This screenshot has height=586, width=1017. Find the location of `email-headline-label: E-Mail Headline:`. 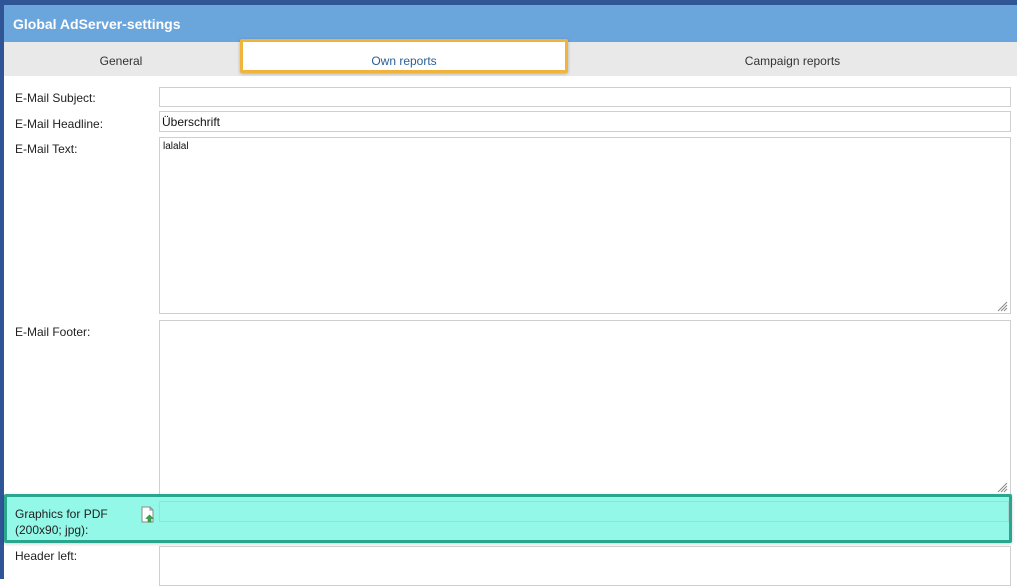

email-headline-label: E-Mail Headline: is located at coordinates (59, 124).